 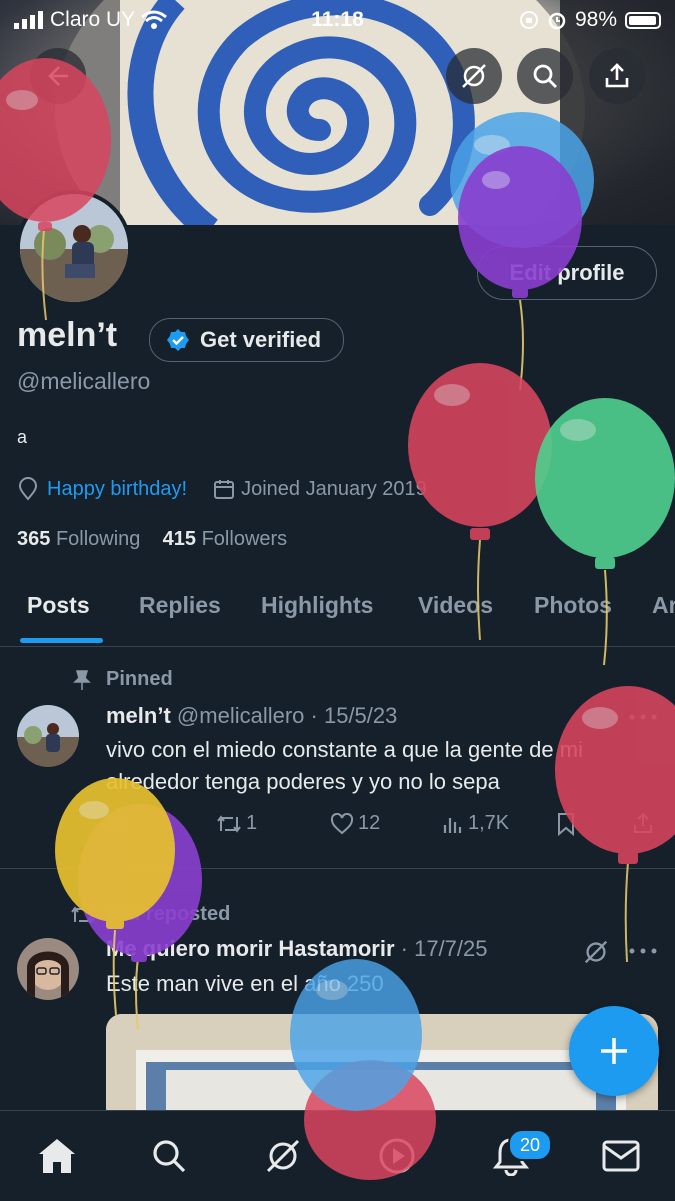 I want to click on views-count: 1,7K, so click(x=489, y=823).